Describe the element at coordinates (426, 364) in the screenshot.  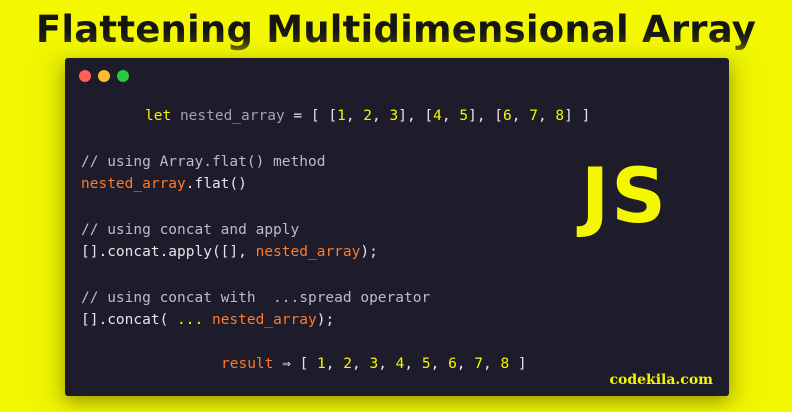
I see `result-value: 5` at that location.